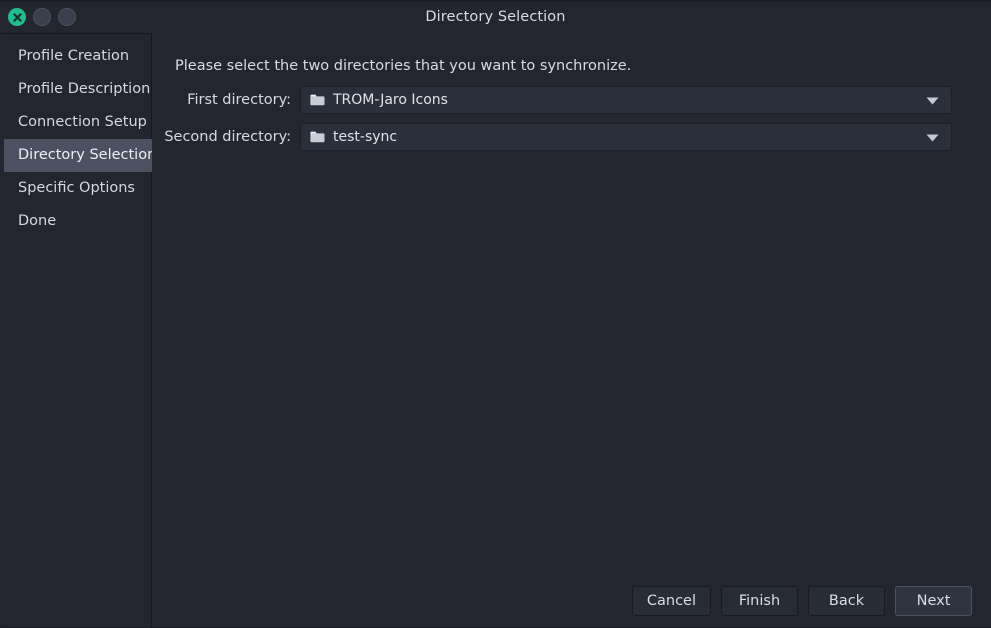 The width and height of the screenshot is (991, 628). I want to click on first-directory-row: First directory: TROM-Jaro Icons, so click(552, 100).